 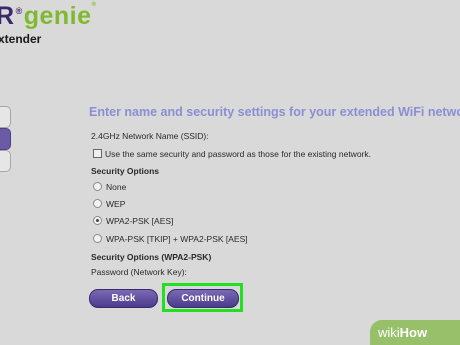 I want to click on option-none-label: None, so click(x=116, y=187).